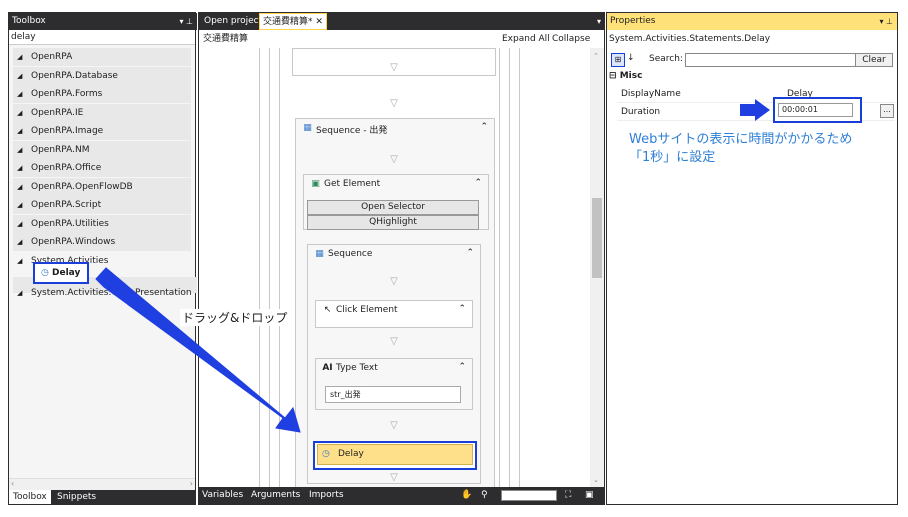 This screenshot has height=517, width=908. Describe the element at coordinates (12, 483) in the screenshot. I see `scroll-left-icon: ‹` at that location.